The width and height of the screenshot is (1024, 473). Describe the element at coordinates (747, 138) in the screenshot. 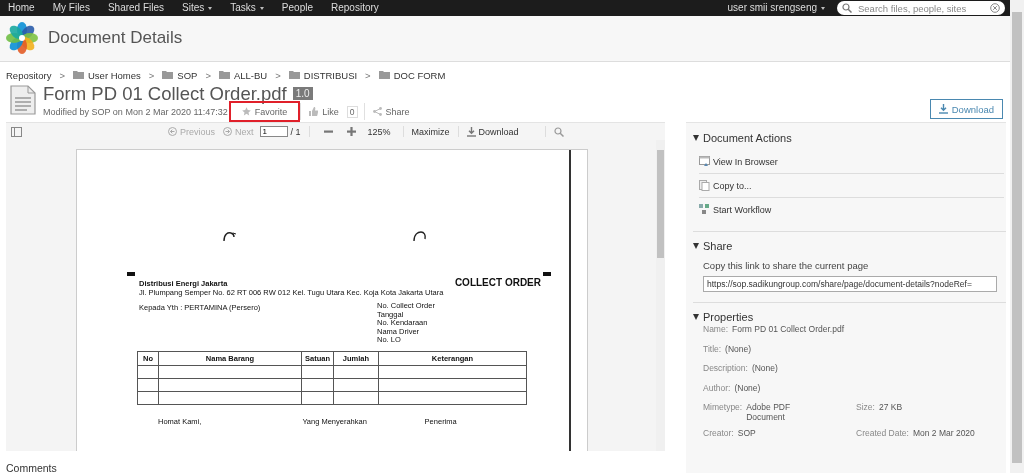

I see `section-title: Document Actions` at that location.